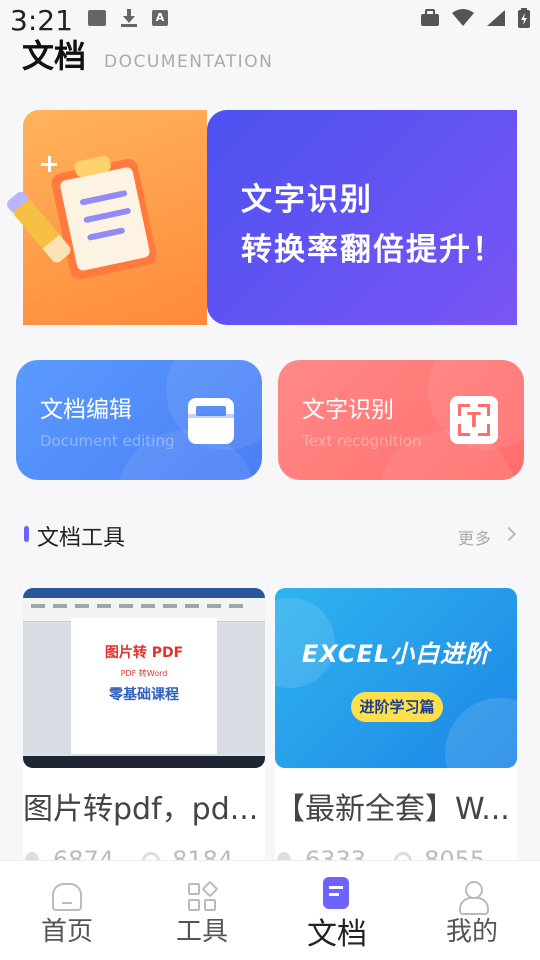 The image size is (540, 960). What do you see at coordinates (307, 200) in the screenshot?
I see `banner-line-1: 文字识别` at bounding box center [307, 200].